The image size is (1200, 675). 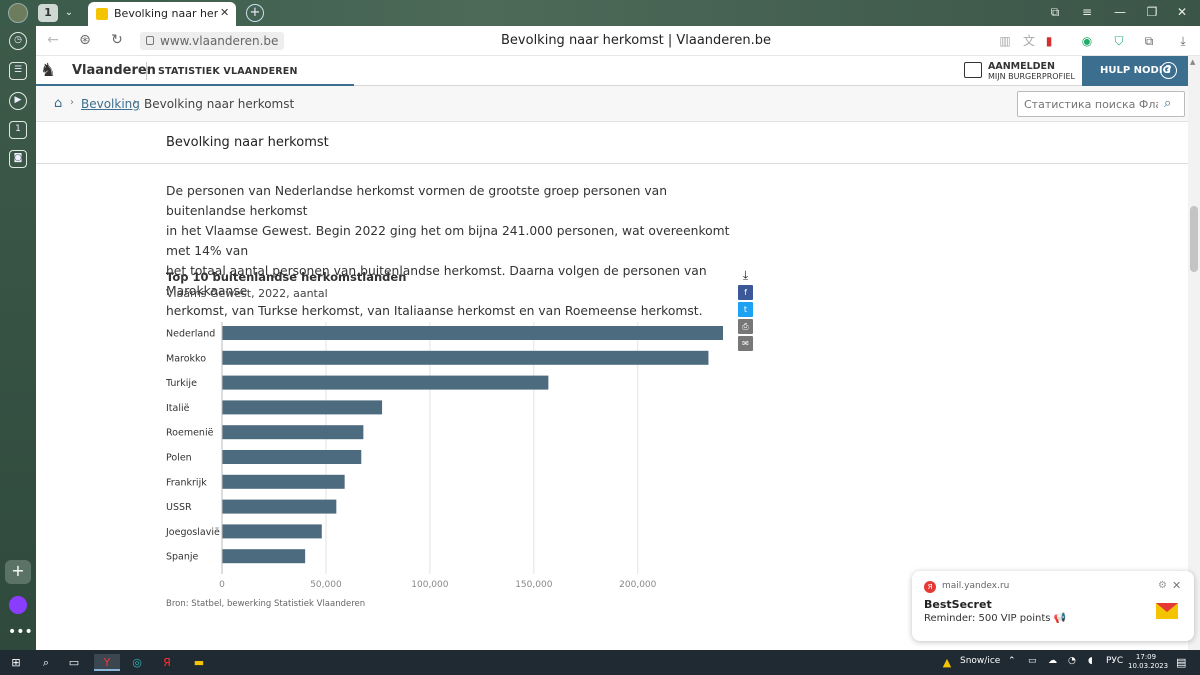 What do you see at coordinates (995, 618) in the screenshot?
I see `notification-body: Reminder: 500 VIP points 📢` at bounding box center [995, 618].